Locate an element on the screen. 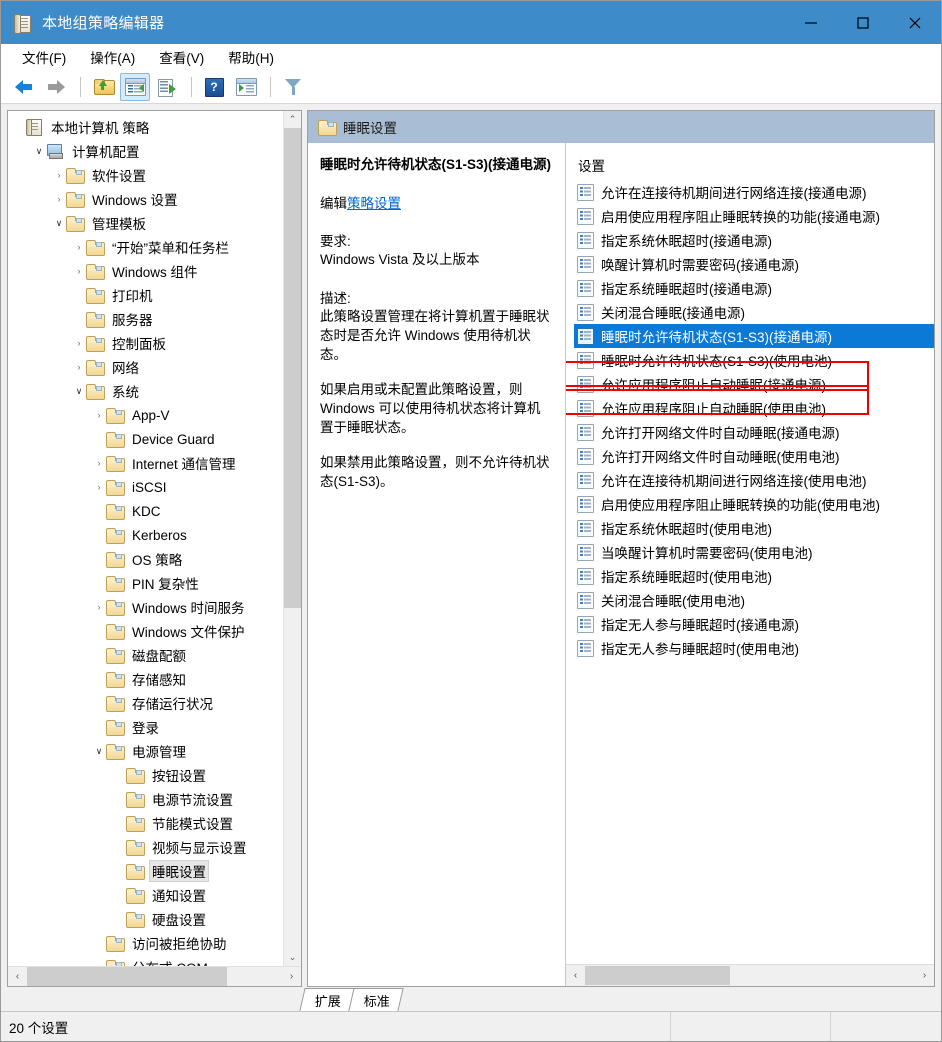 Image resolution: width=942 pixels, height=1042 pixels. up-one-level-button is located at coordinates (103, 87).